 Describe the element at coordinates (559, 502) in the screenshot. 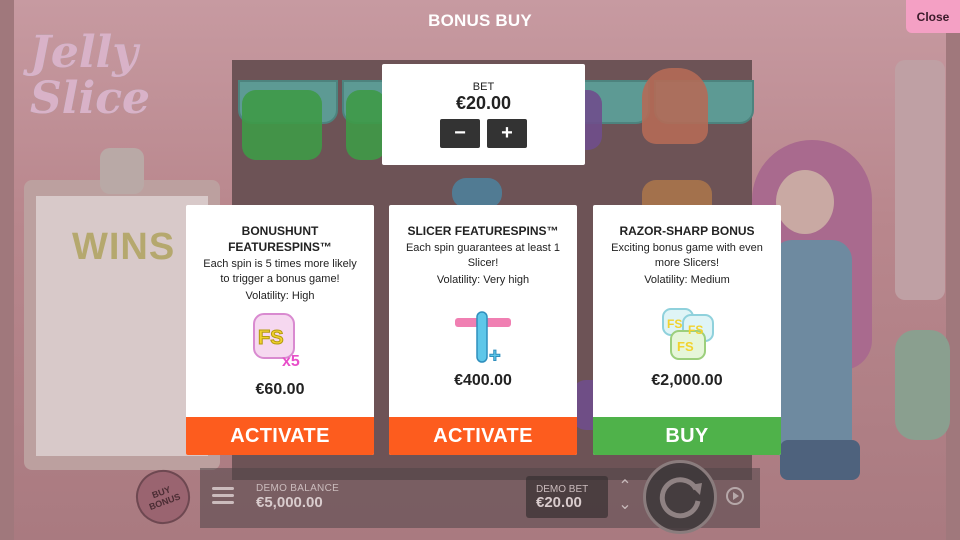

I see `demo-bet-value: €20.00` at that location.